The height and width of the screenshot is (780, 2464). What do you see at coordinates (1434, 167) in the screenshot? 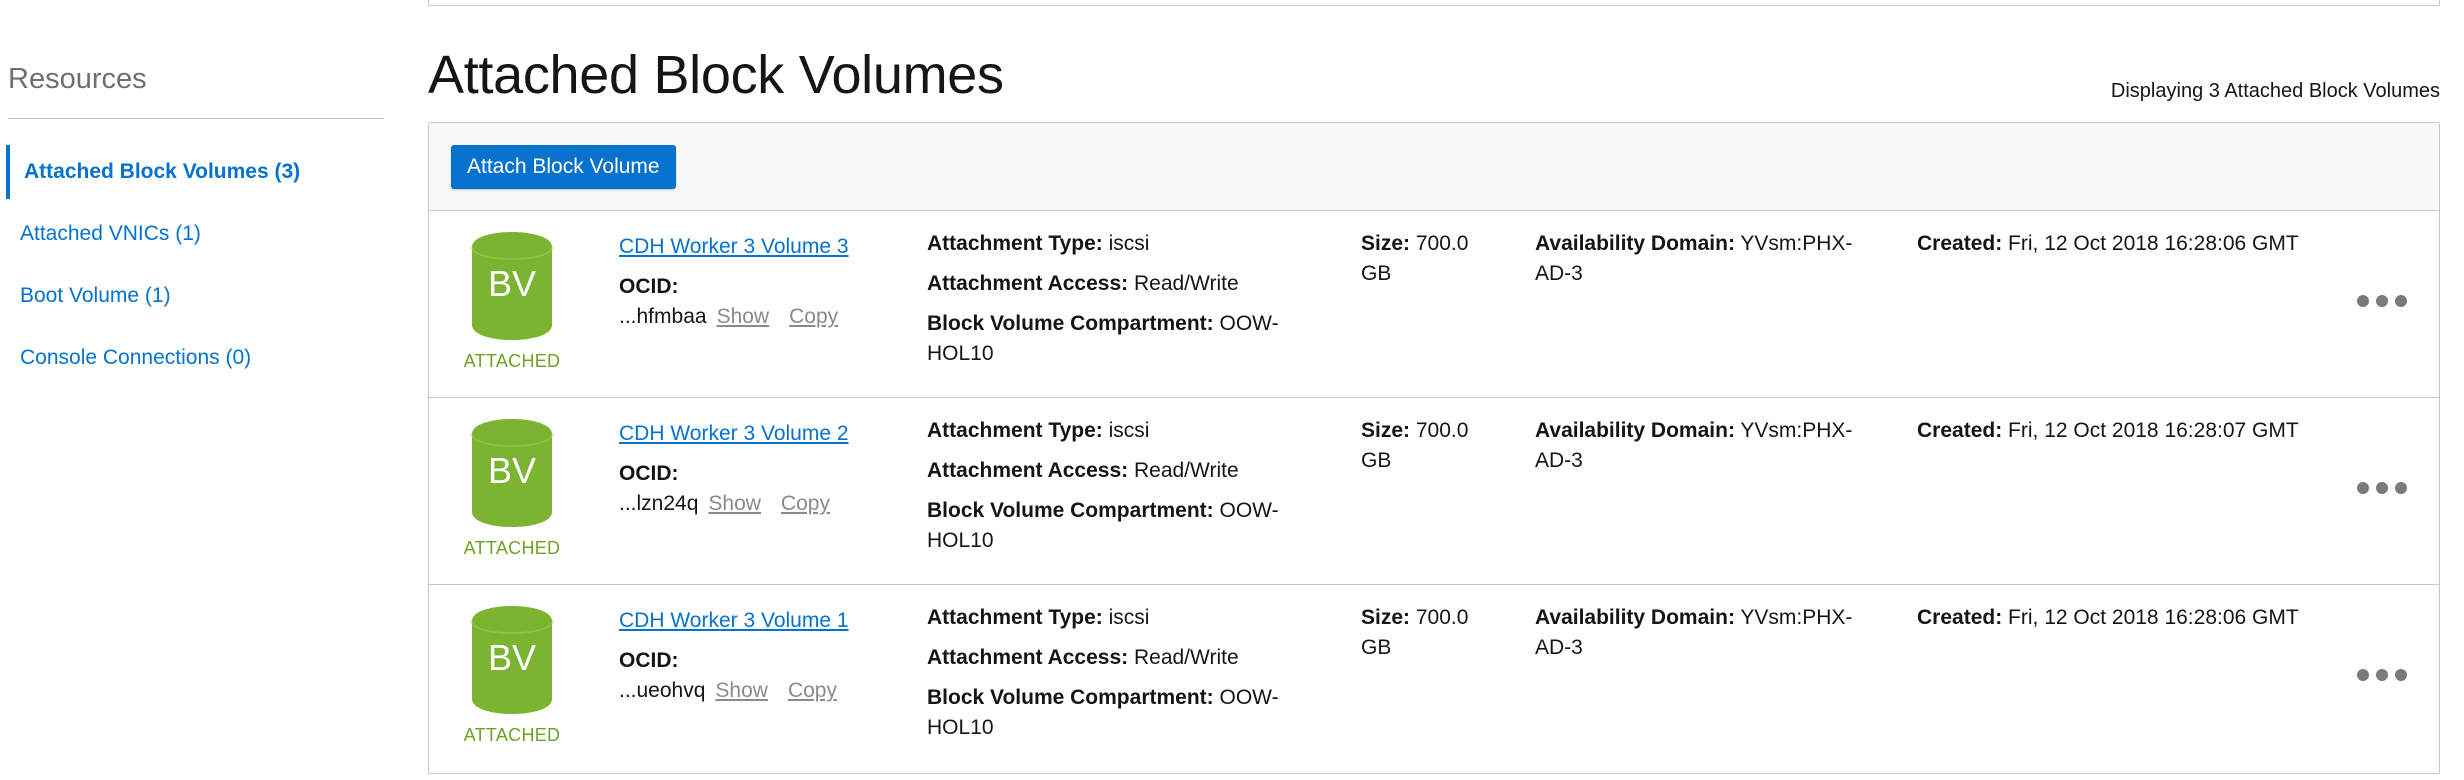
I see `table-toolbar: Attach Block Volume` at bounding box center [1434, 167].